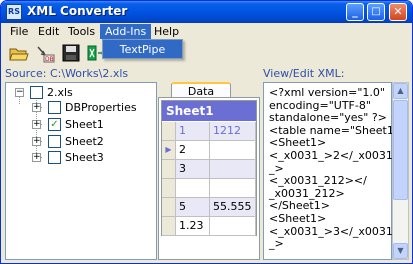  Describe the element at coordinates (400, 150) in the screenshot. I see `scroll-thumb` at that location.